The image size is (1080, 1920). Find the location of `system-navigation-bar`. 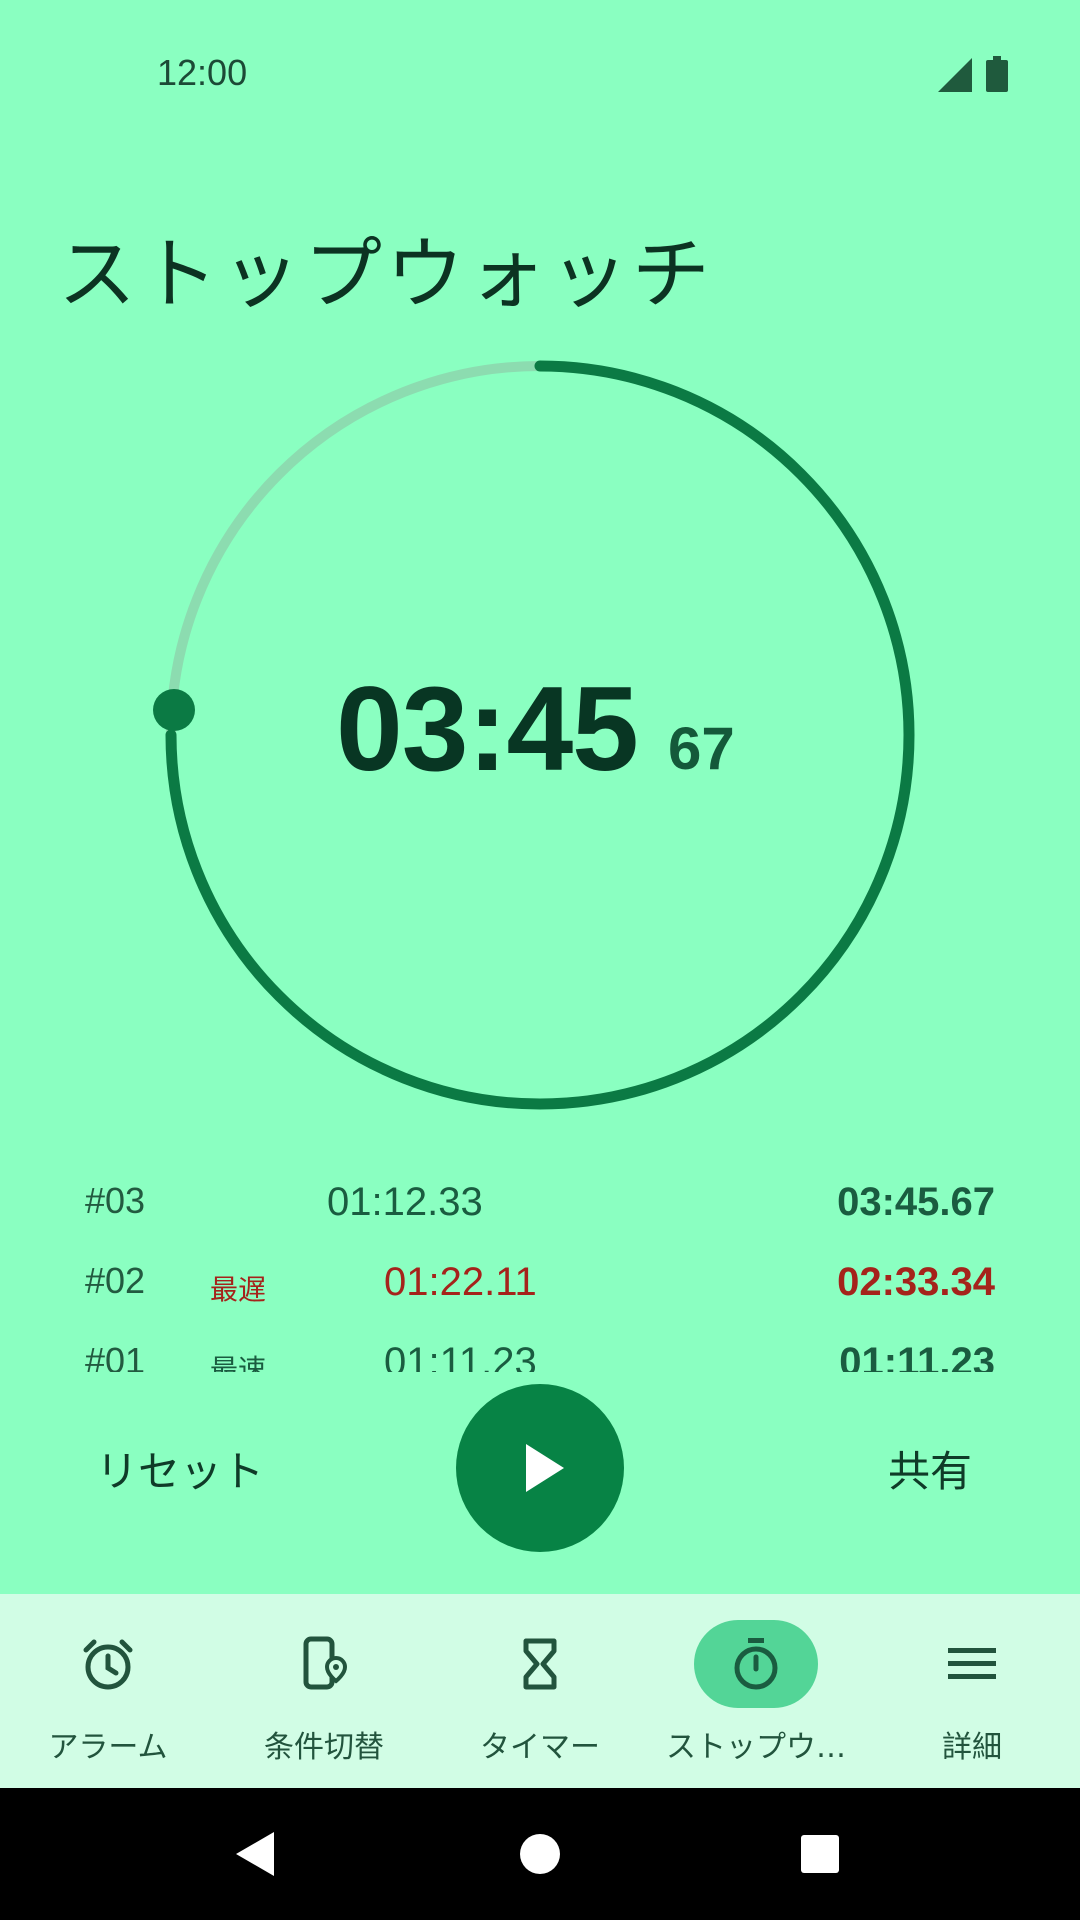

system-navigation-bar is located at coordinates (540, 1854).